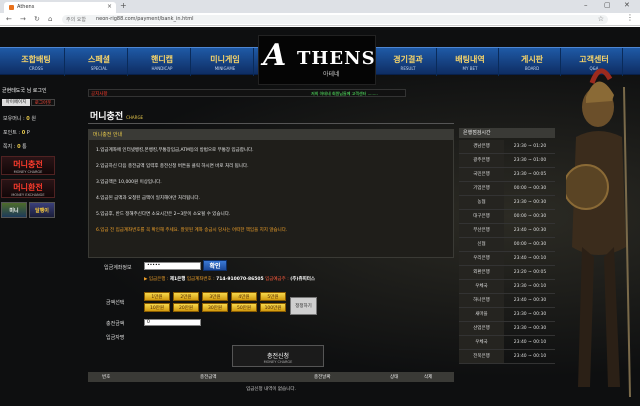 The width and height of the screenshot is (640, 406). Describe the element at coordinates (162, 62) in the screenshot. I see `nav-handicap: 핸디캡 HANDICAP` at that location.